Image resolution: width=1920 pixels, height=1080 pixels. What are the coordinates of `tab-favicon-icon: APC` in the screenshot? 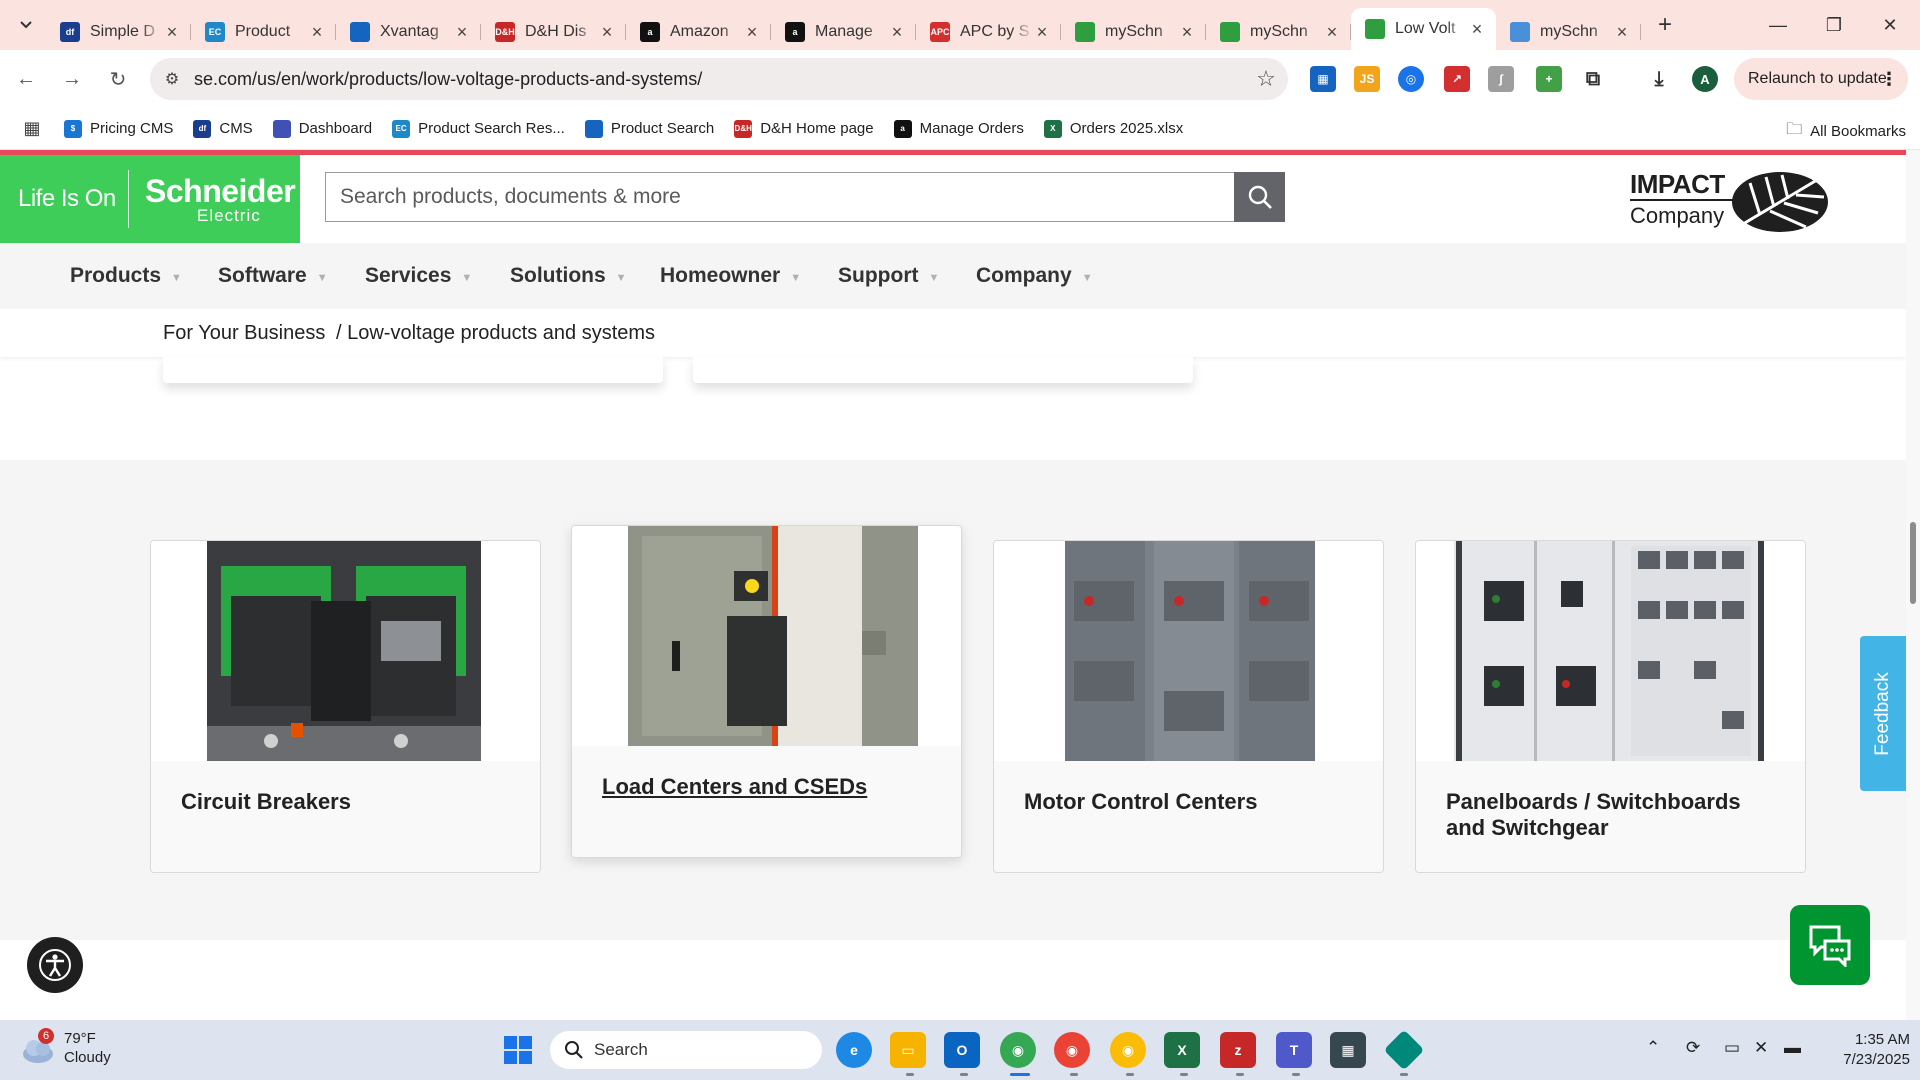 It's located at (940, 32).